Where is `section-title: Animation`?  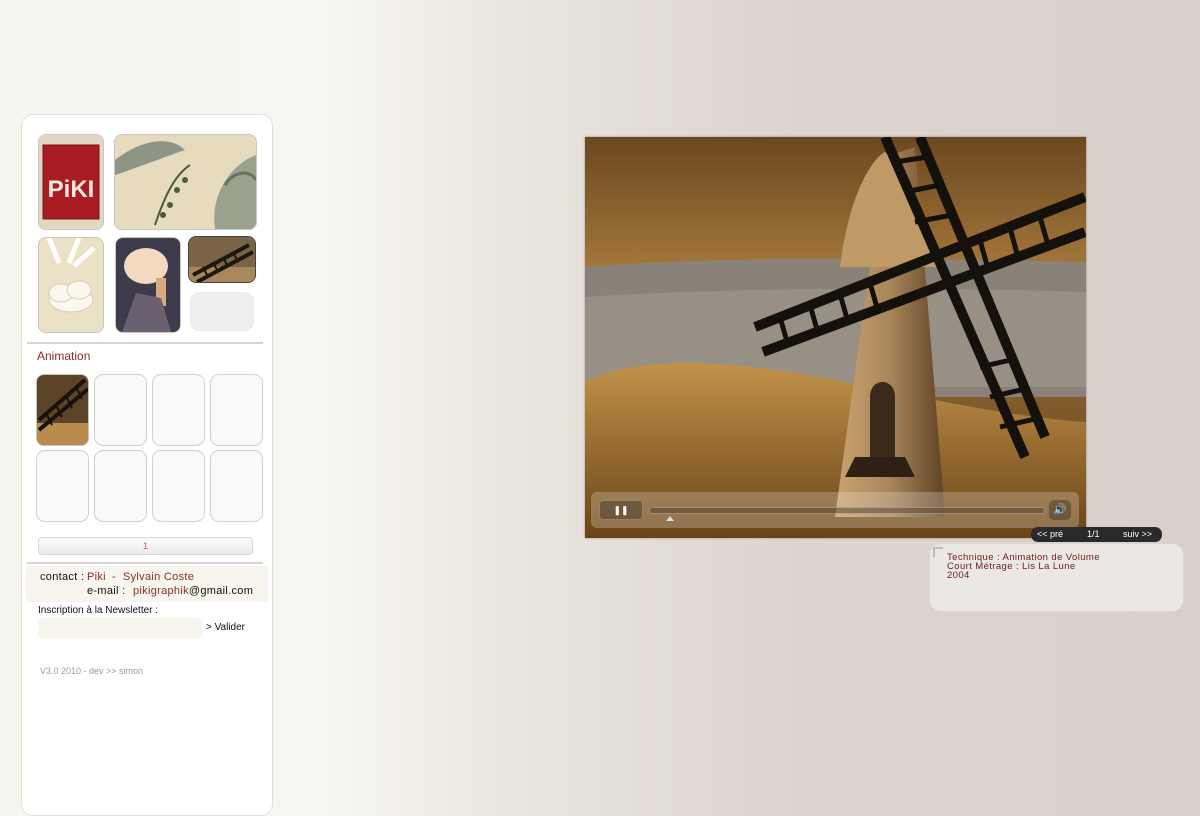
section-title: Animation is located at coordinates (64, 356).